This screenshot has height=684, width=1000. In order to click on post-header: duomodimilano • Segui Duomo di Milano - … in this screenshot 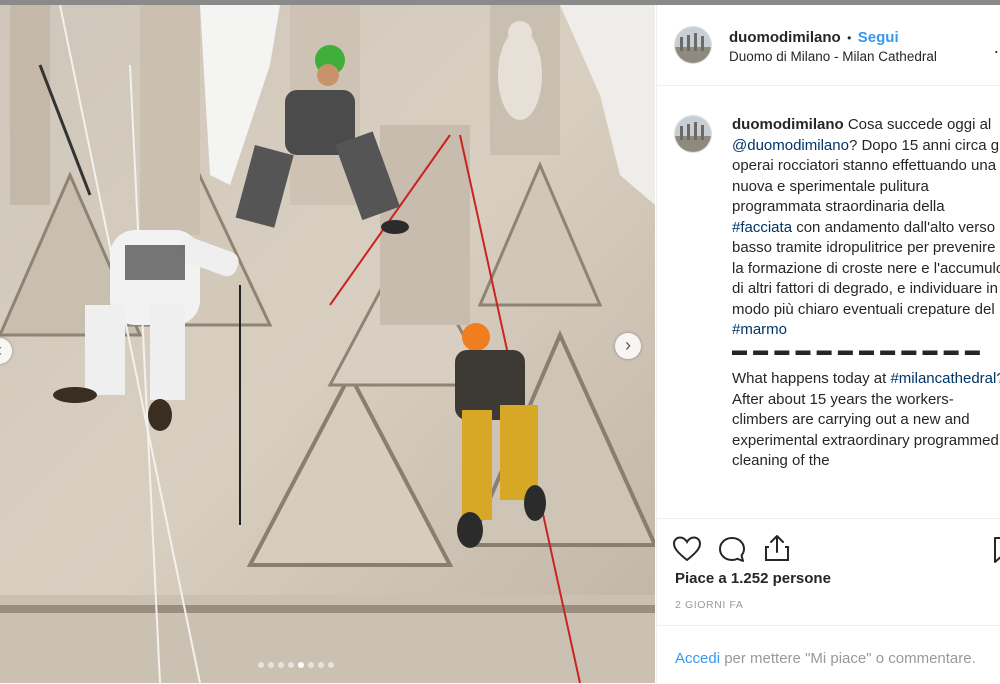, I will do `click(828, 45)`.